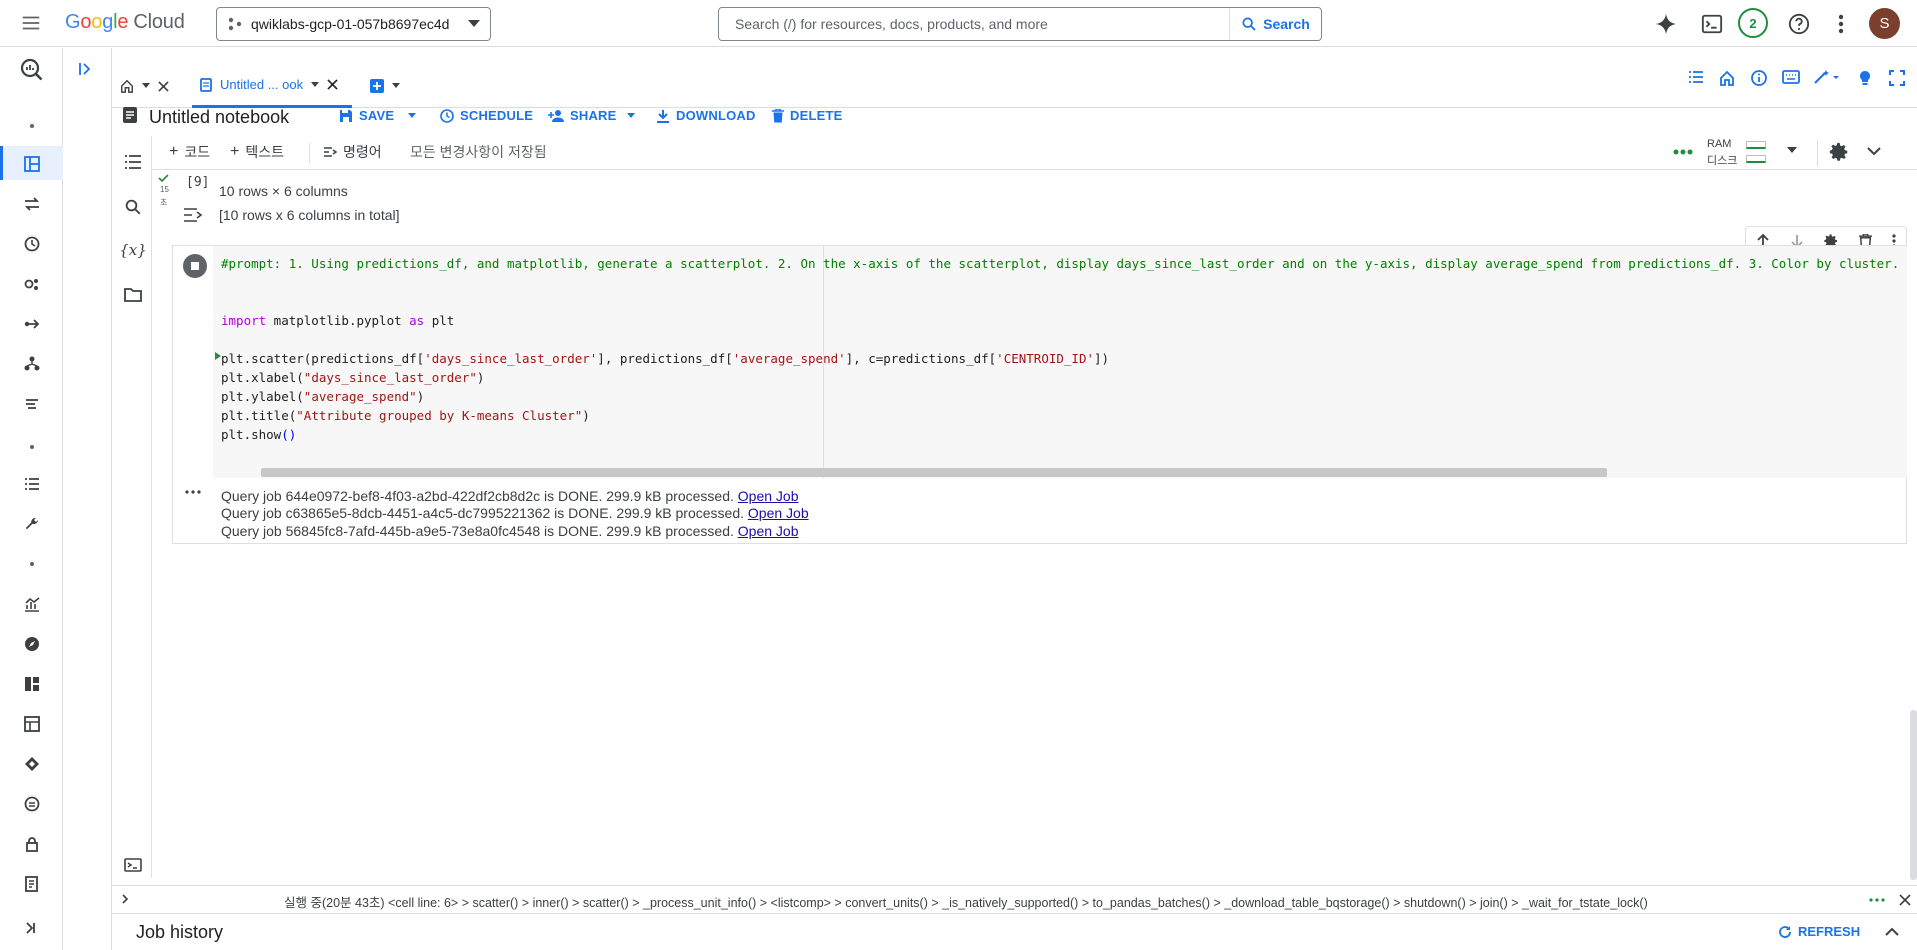 Image resolution: width=1917 pixels, height=950 pixels. I want to click on code-token: as, so click(417, 320).